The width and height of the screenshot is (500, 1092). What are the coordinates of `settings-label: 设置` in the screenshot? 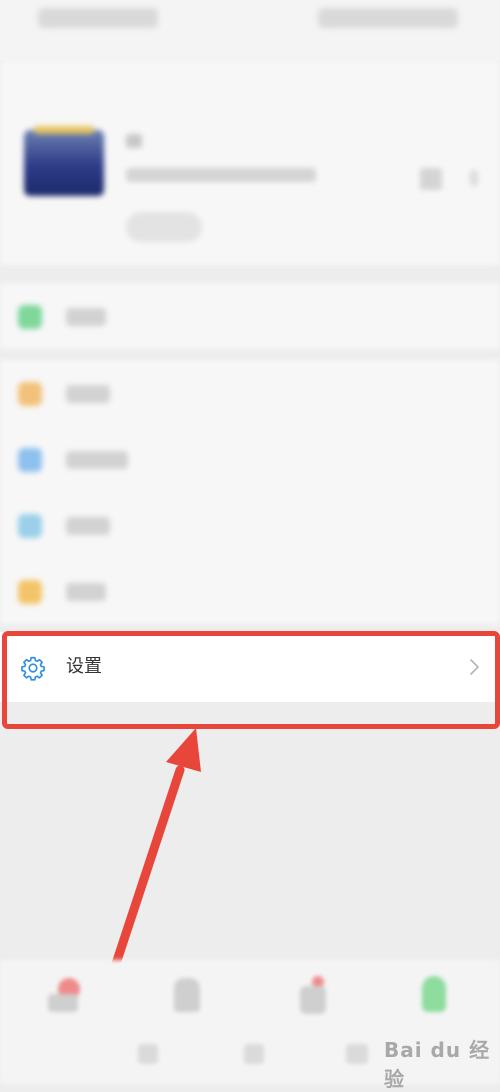 It's located at (84, 666).